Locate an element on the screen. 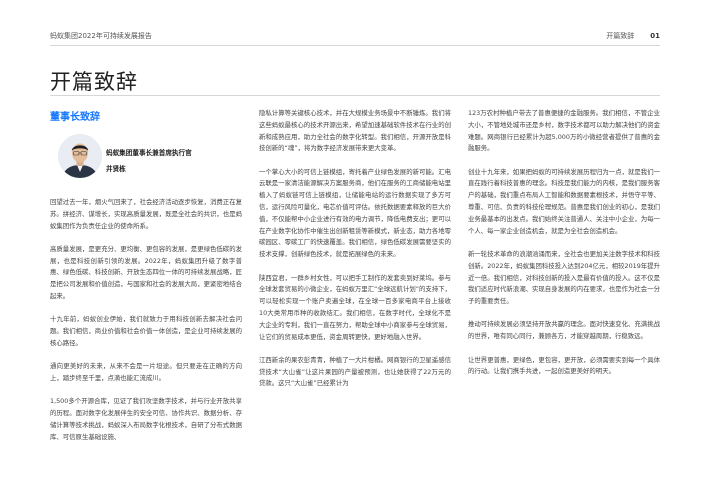 The width and height of the screenshot is (710, 498). chairman-block: 蚂蚁集团董事长兼首席执行官 井贤栋 is located at coordinates (145, 159).